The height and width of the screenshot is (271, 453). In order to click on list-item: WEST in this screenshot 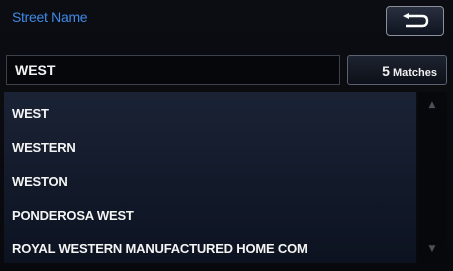, I will do `click(210, 113)`.